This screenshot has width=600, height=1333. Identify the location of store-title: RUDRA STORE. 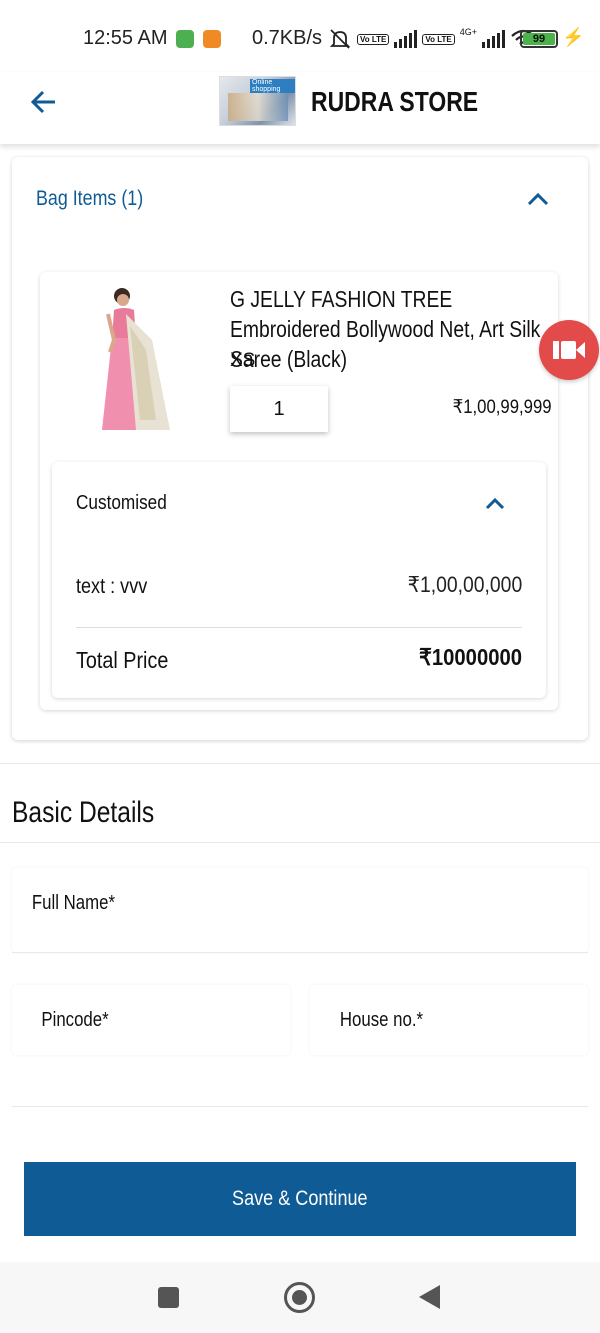
(395, 101).